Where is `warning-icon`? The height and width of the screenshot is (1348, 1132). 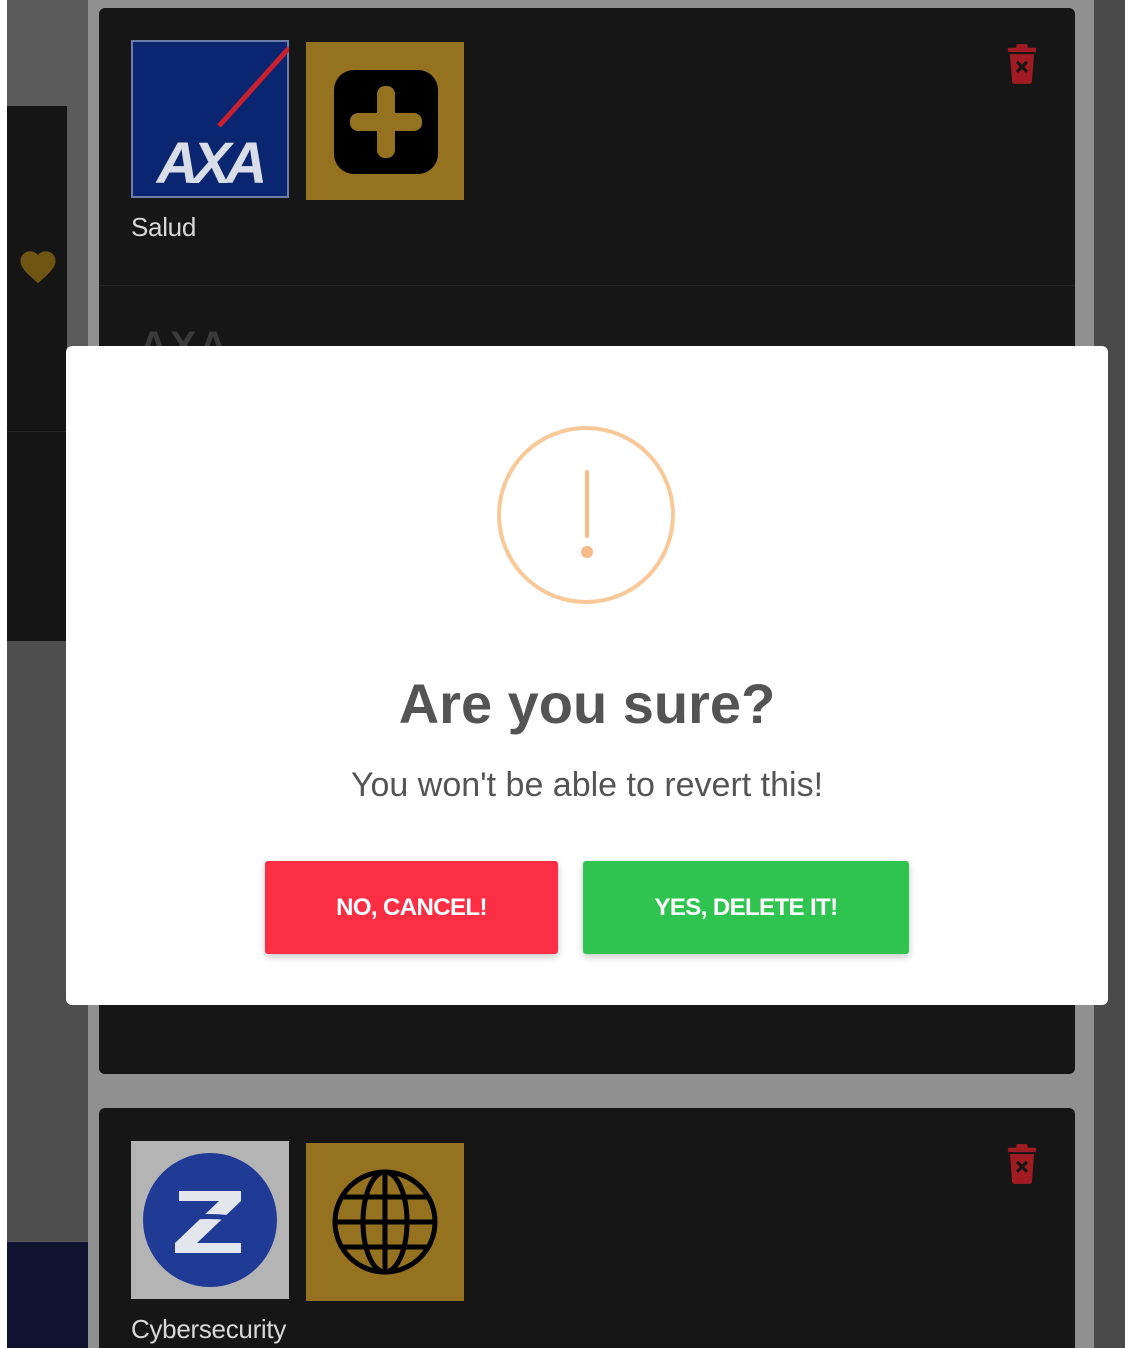 warning-icon is located at coordinates (586, 515).